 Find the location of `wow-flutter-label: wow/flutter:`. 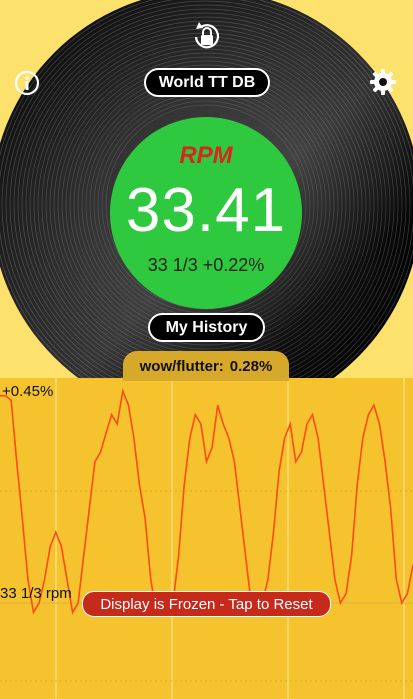

wow-flutter-label: wow/flutter: is located at coordinates (181, 366).